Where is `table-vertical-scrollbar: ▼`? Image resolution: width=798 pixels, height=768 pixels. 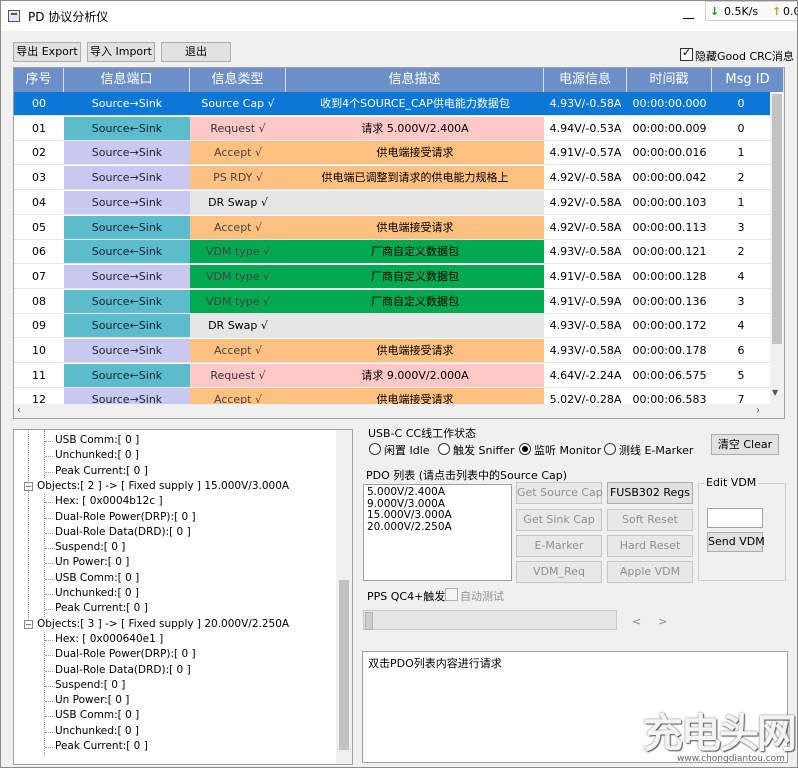 table-vertical-scrollbar: ▼ is located at coordinates (777, 248).